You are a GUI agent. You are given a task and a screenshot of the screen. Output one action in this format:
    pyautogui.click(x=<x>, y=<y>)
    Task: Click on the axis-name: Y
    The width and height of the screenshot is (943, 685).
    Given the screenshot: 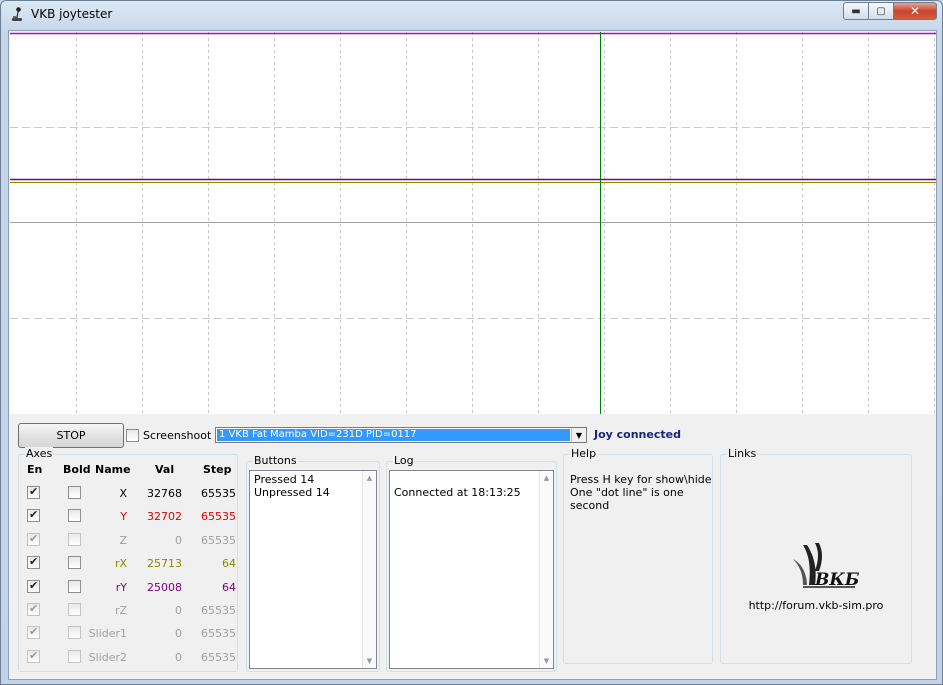 What is the action you would take?
    pyautogui.click(x=123, y=517)
    